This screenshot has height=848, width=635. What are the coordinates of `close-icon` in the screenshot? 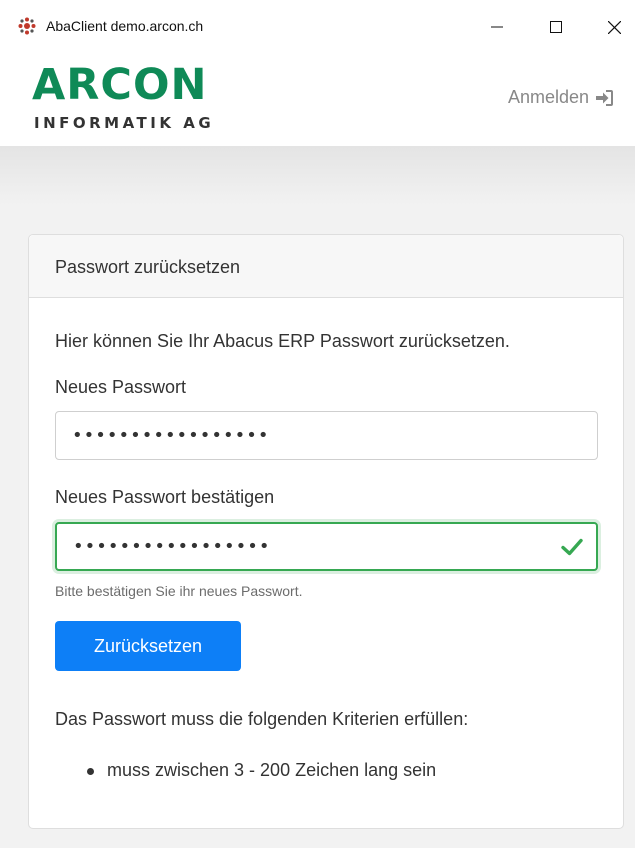 It's located at (614, 27).